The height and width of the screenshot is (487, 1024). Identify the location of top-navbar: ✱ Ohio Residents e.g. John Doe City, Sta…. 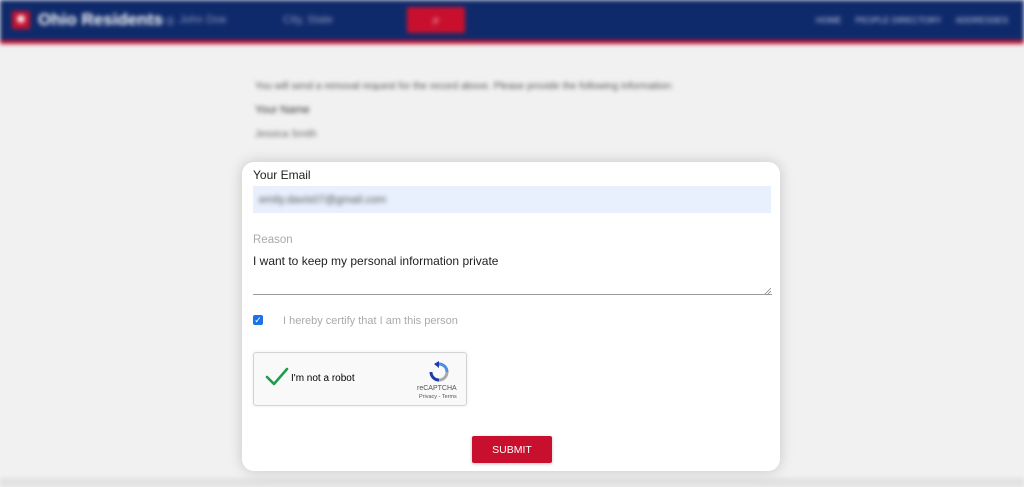
(512, 22).